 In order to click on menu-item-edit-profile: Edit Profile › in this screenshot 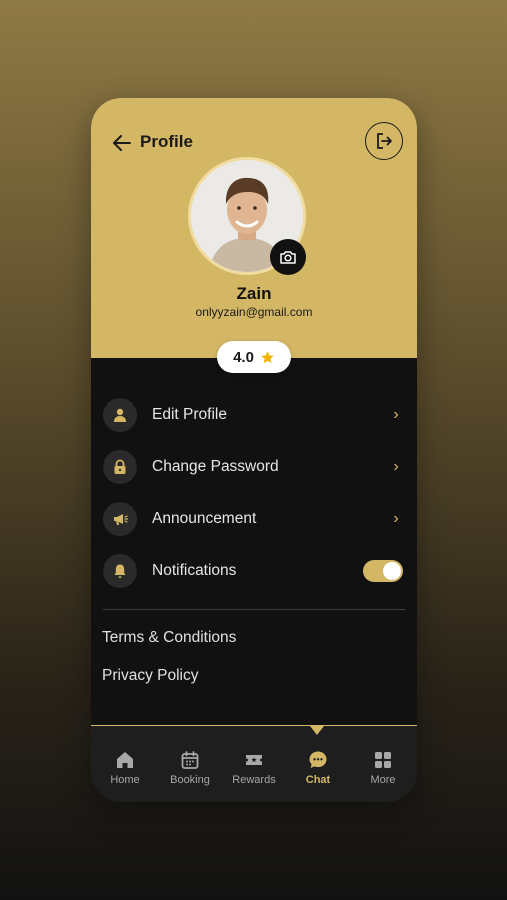, I will do `click(253, 415)`.